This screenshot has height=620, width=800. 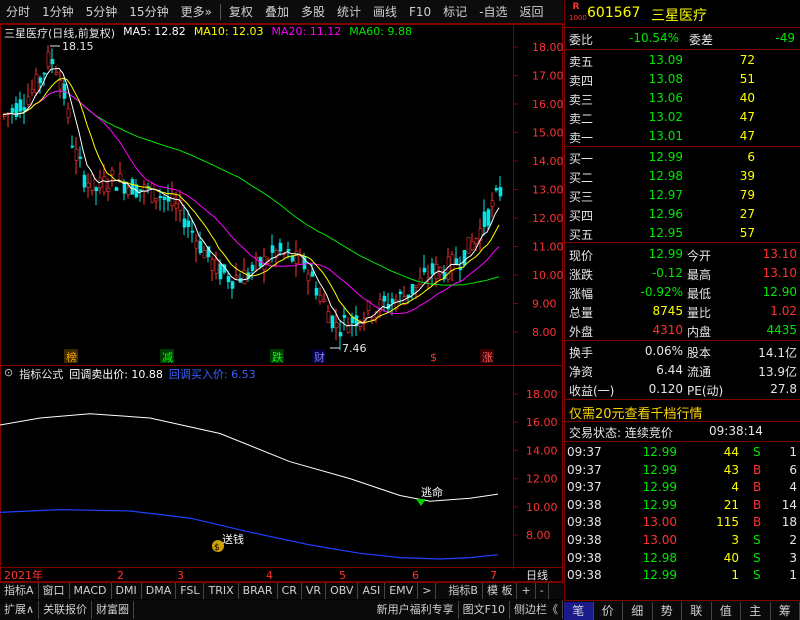 I want to click on related-quotes-button: 关联报价, so click(x=66, y=610).